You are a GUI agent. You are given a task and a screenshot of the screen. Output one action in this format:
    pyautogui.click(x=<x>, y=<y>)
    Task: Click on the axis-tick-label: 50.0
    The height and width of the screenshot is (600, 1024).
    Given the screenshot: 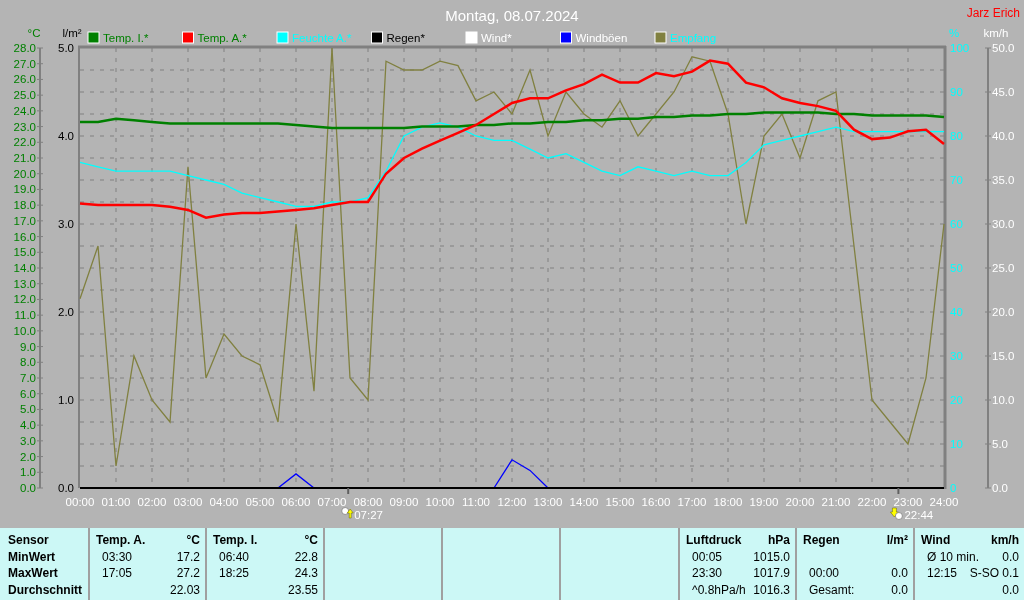 What is the action you would take?
    pyautogui.click(x=1003, y=48)
    